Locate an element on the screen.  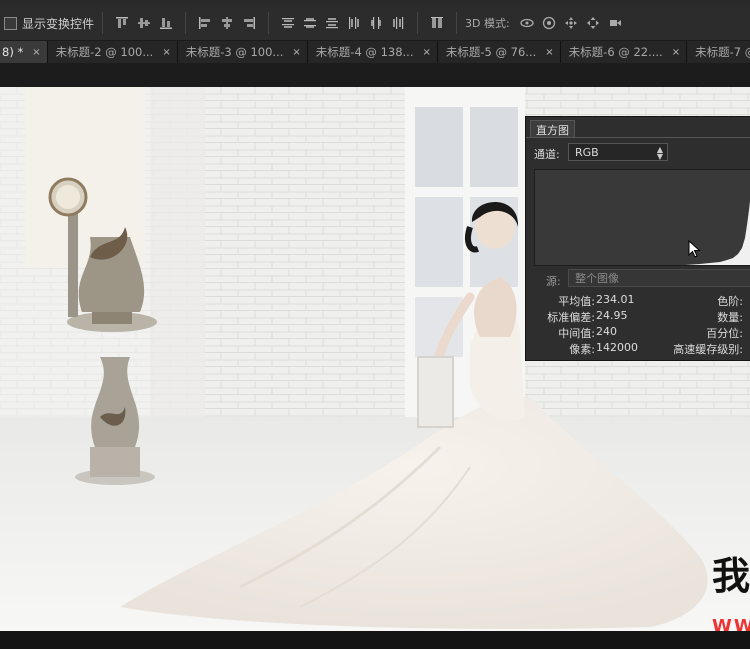
align-top-icon is located at coordinates (122, 23).